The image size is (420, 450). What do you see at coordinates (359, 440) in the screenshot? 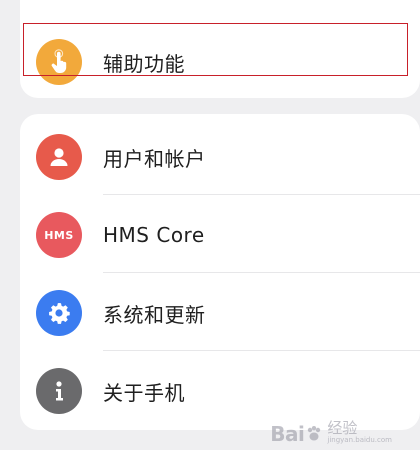
I see `watermark-url: jingyan.baidu.com` at bounding box center [359, 440].